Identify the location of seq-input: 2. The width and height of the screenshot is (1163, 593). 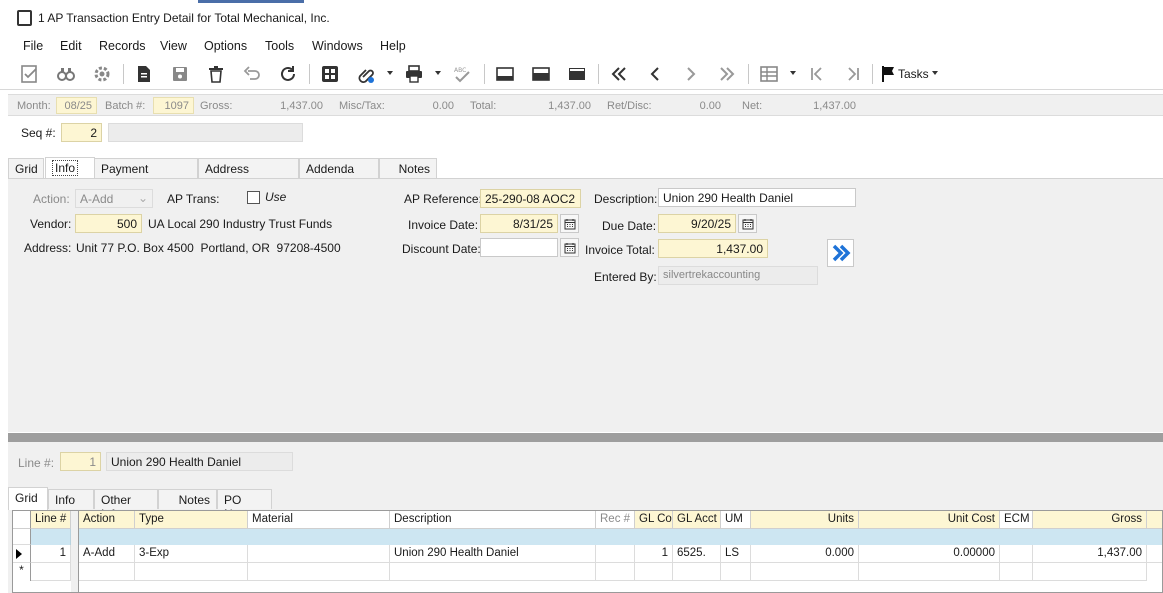
(81, 132).